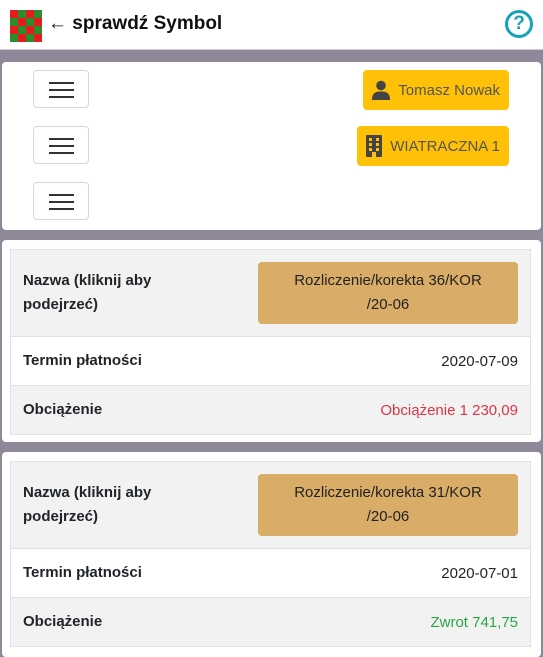  Describe the element at coordinates (519, 24) in the screenshot. I see `help-button: ?` at that location.